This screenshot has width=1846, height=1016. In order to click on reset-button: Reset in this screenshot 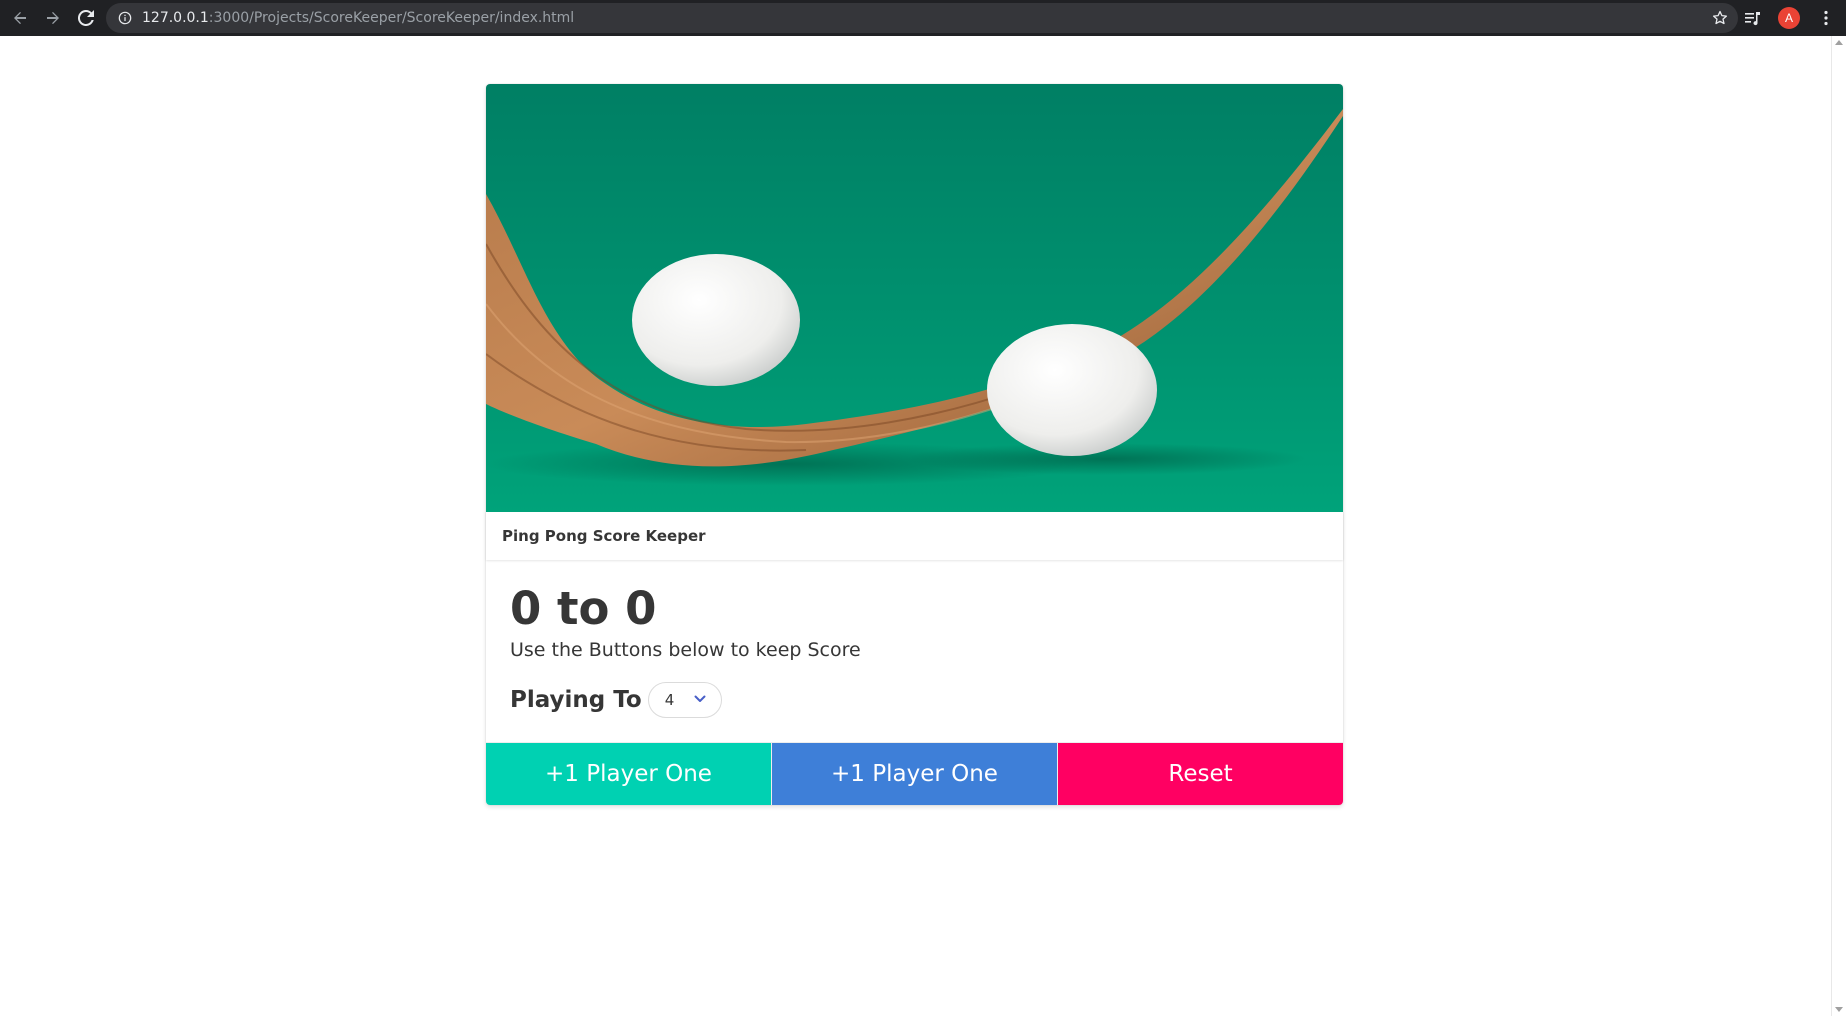, I will do `click(1200, 774)`.